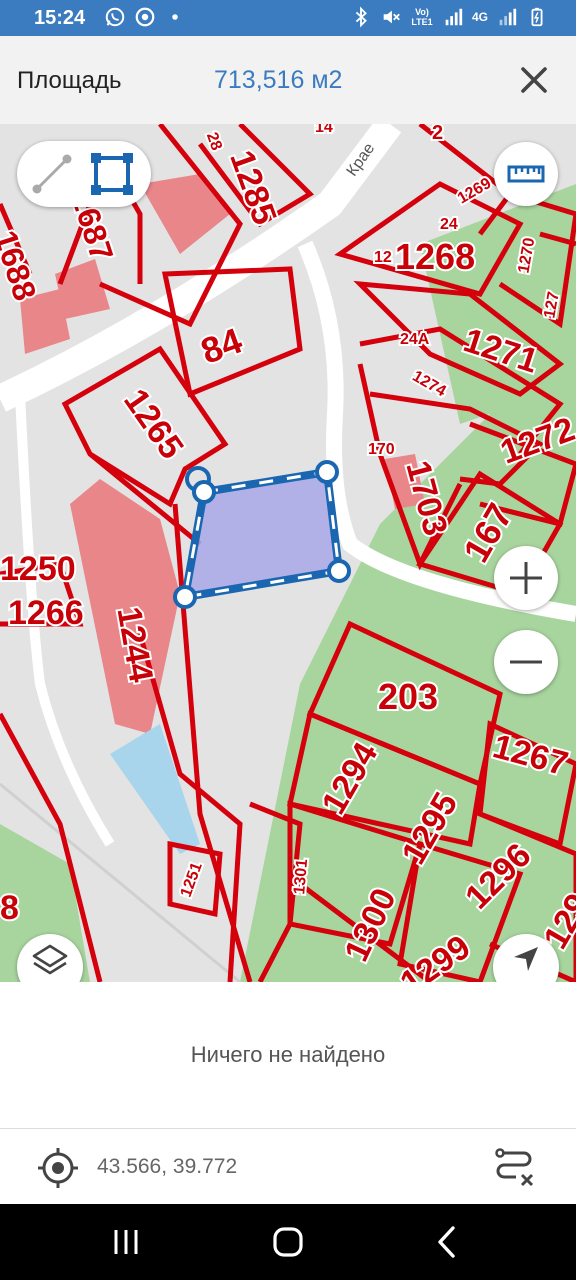 Image resolution: width=576 pixels, height=1280 pixels. What do you see at coordinates (222, 346) in the screenshot?
I see `parcel-label: 84` at bounding box center [222, 346].